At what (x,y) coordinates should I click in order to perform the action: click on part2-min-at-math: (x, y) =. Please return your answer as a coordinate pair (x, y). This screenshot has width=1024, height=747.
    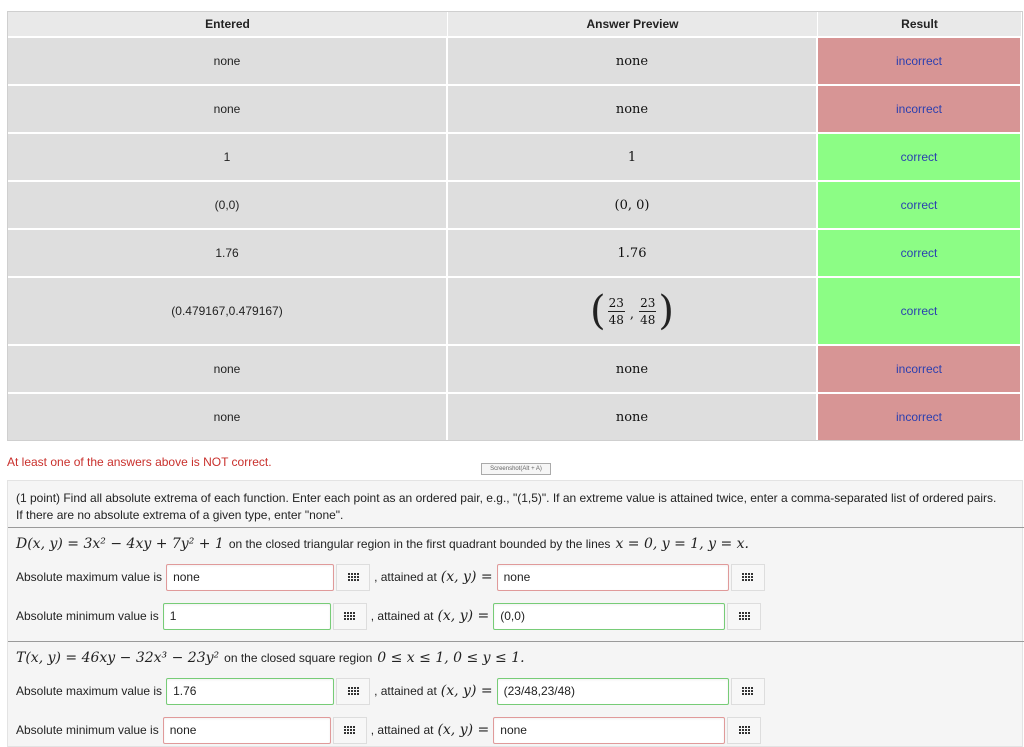
    Looking at the image, I should click on (463, 730).